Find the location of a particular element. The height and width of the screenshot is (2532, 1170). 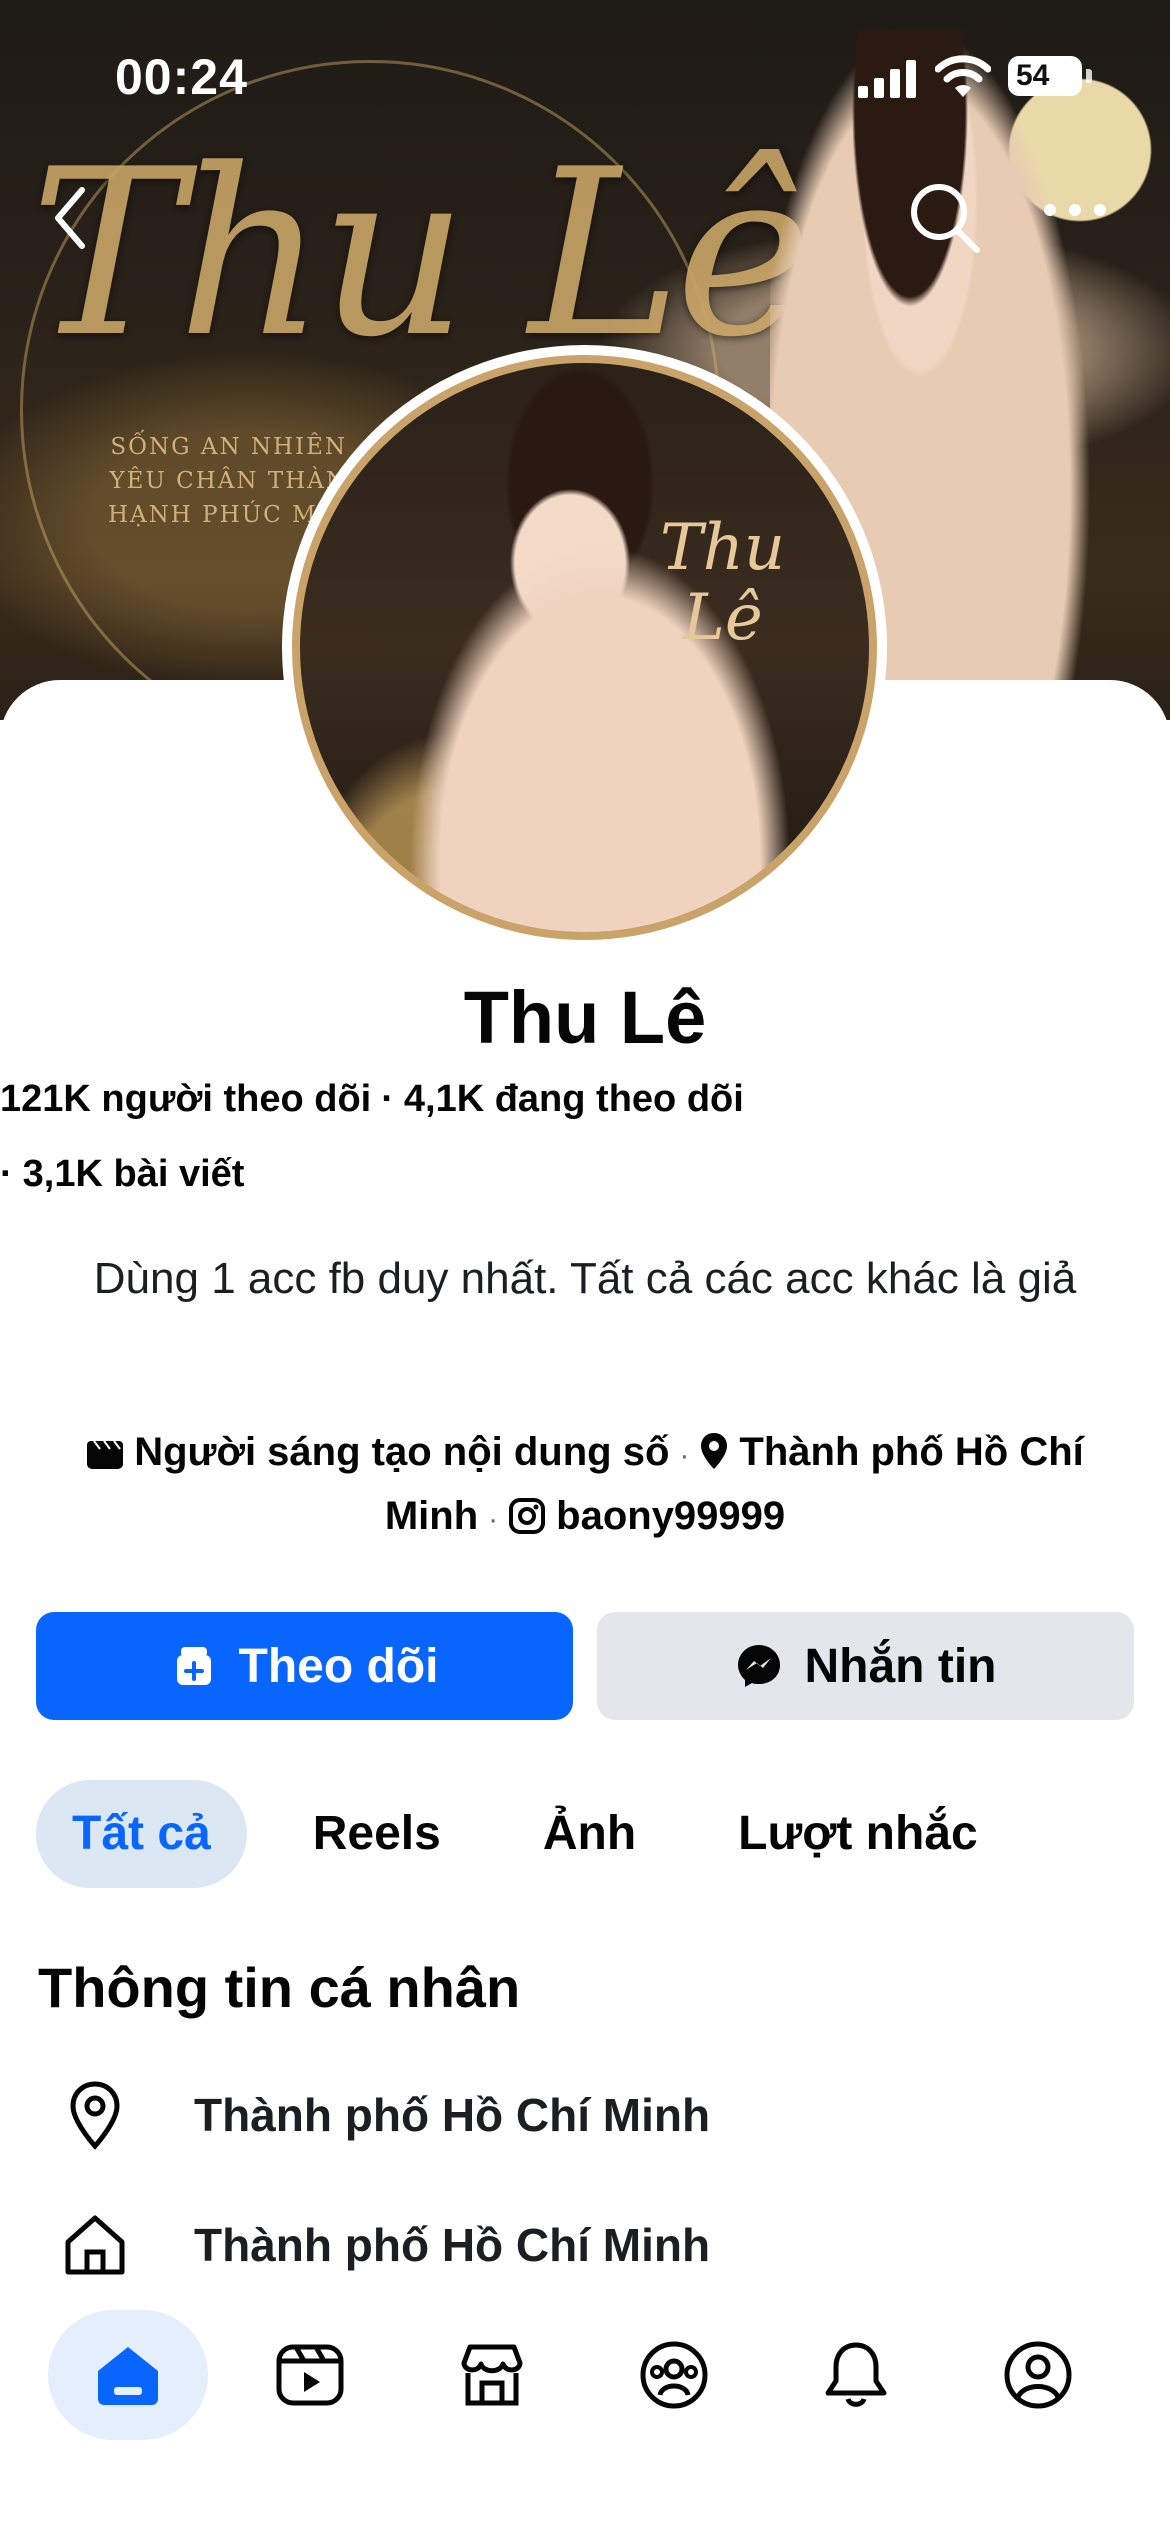

follow-button: Theo dõi is located at coordinates (304, 1666).